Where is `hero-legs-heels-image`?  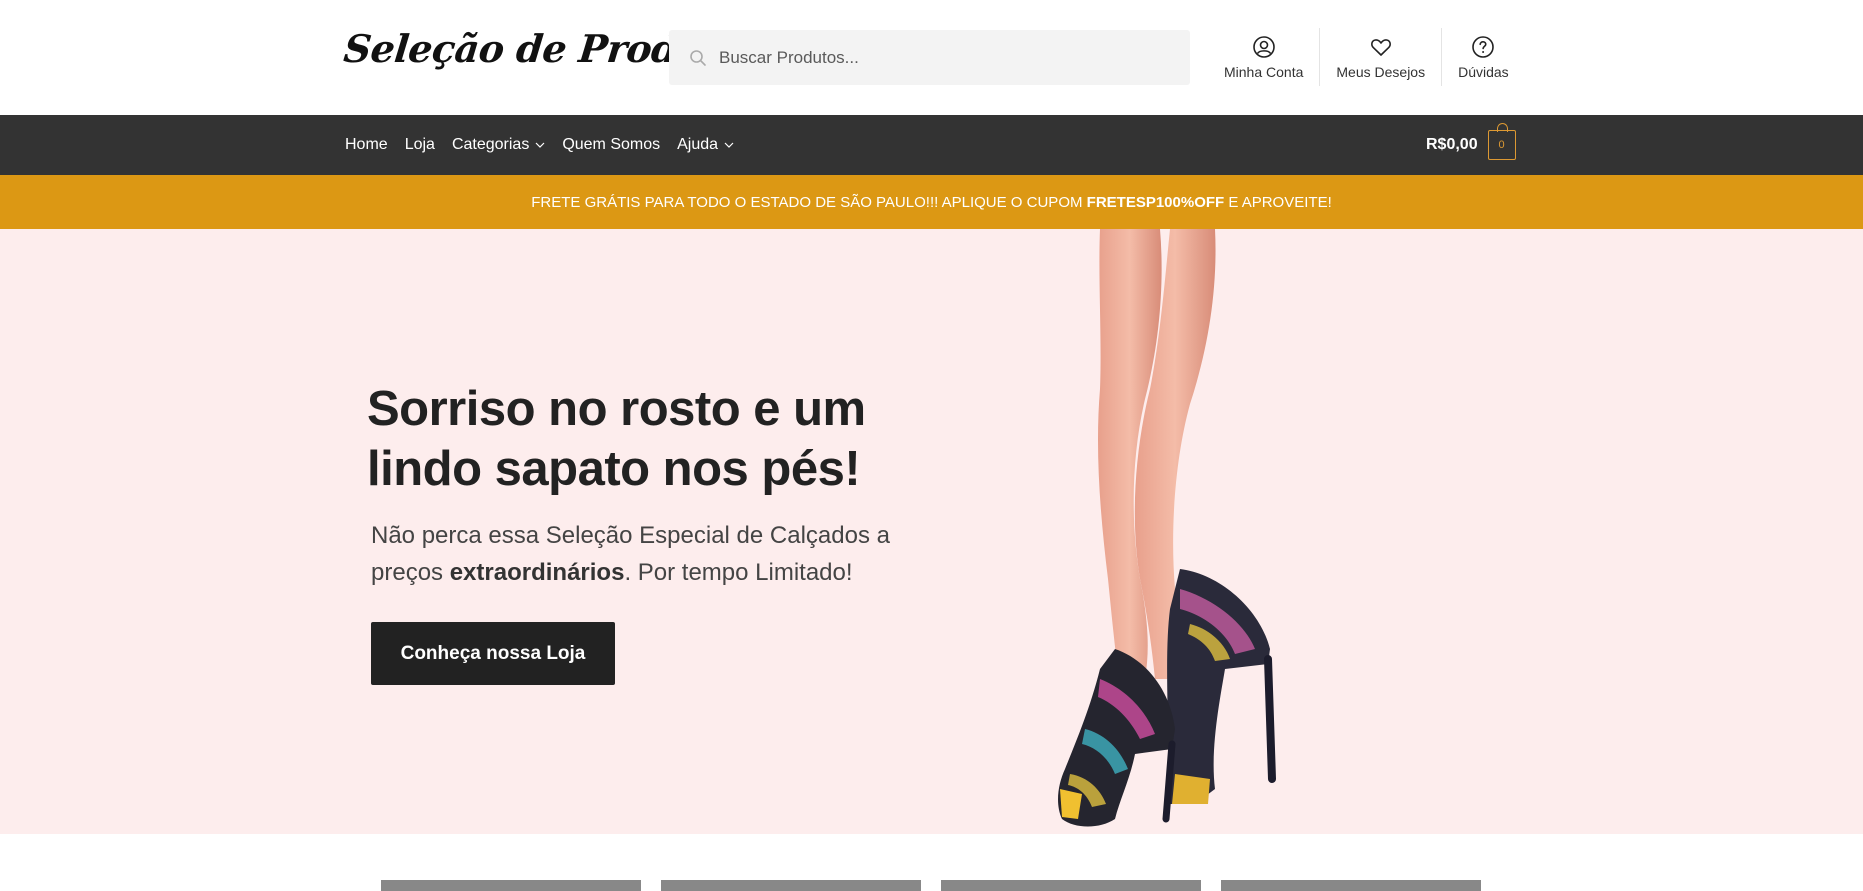
hero-legs-heels-image is located at coordinates (1167, 528).